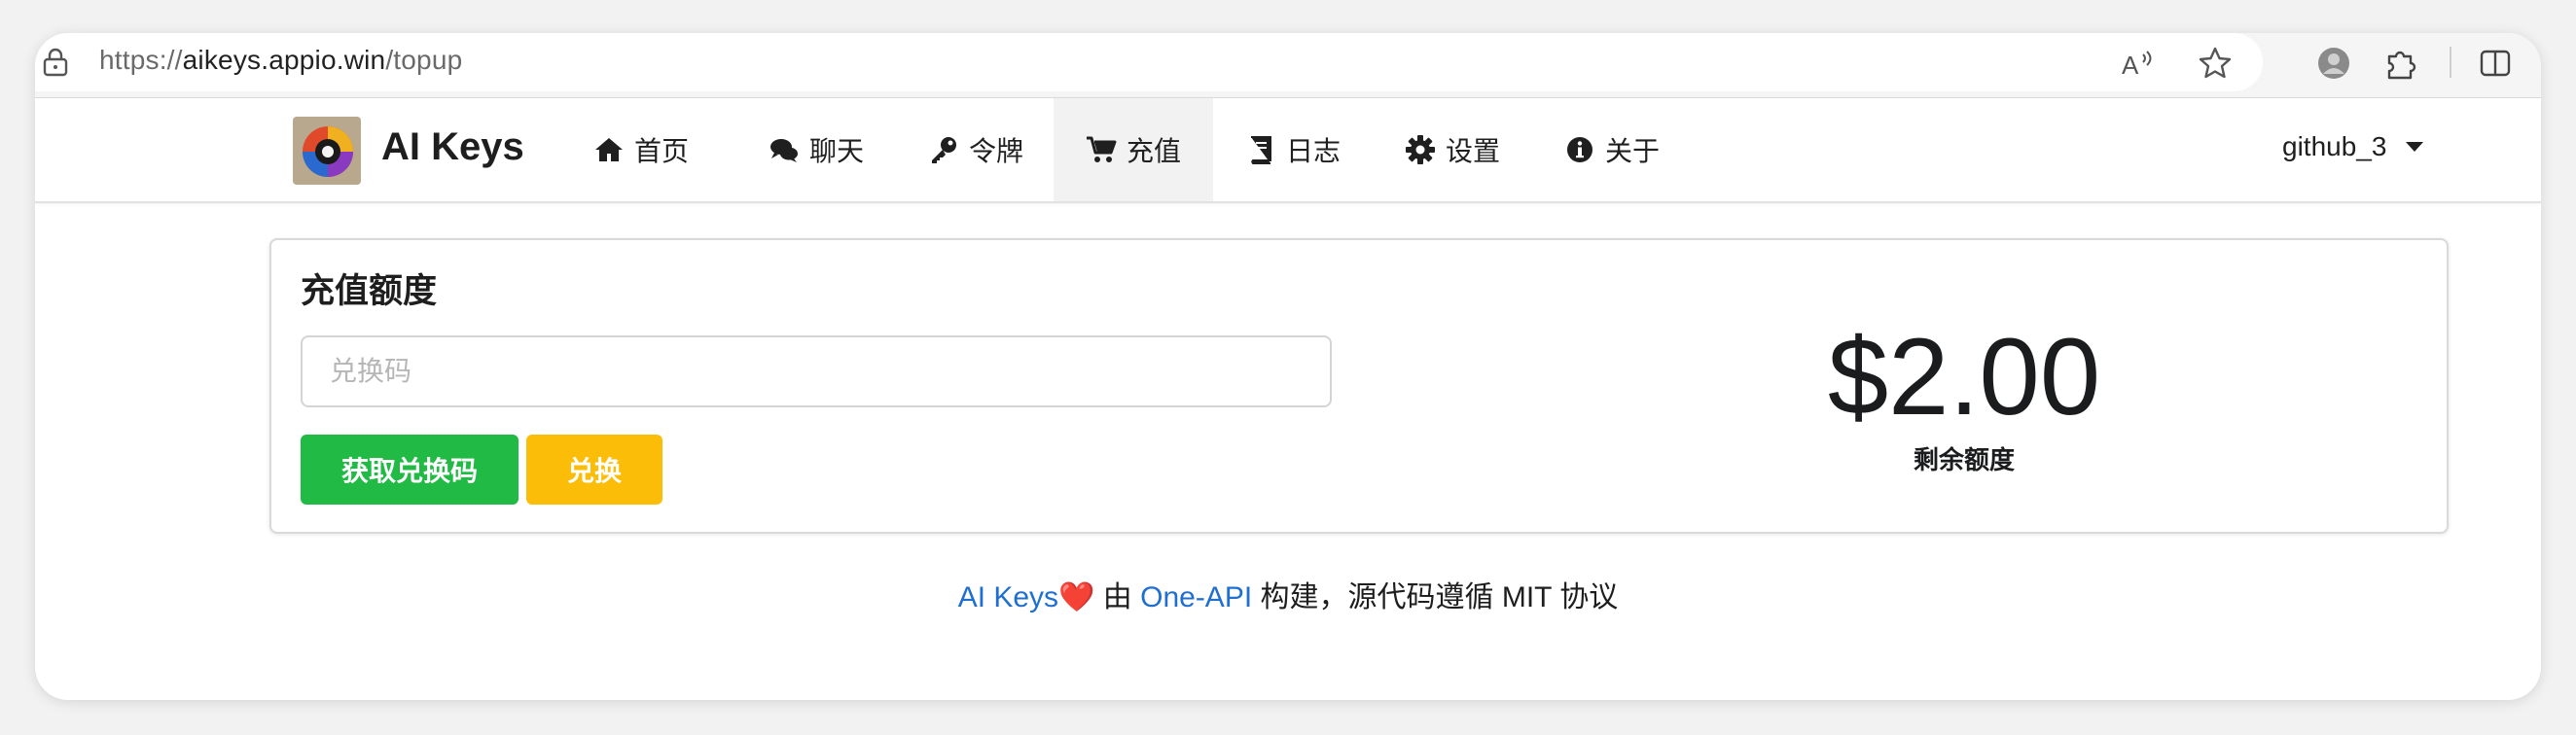  Describe the element at coordinates (2333, 63) in the screenshot. I see `profile-avatar-icon` at that location.